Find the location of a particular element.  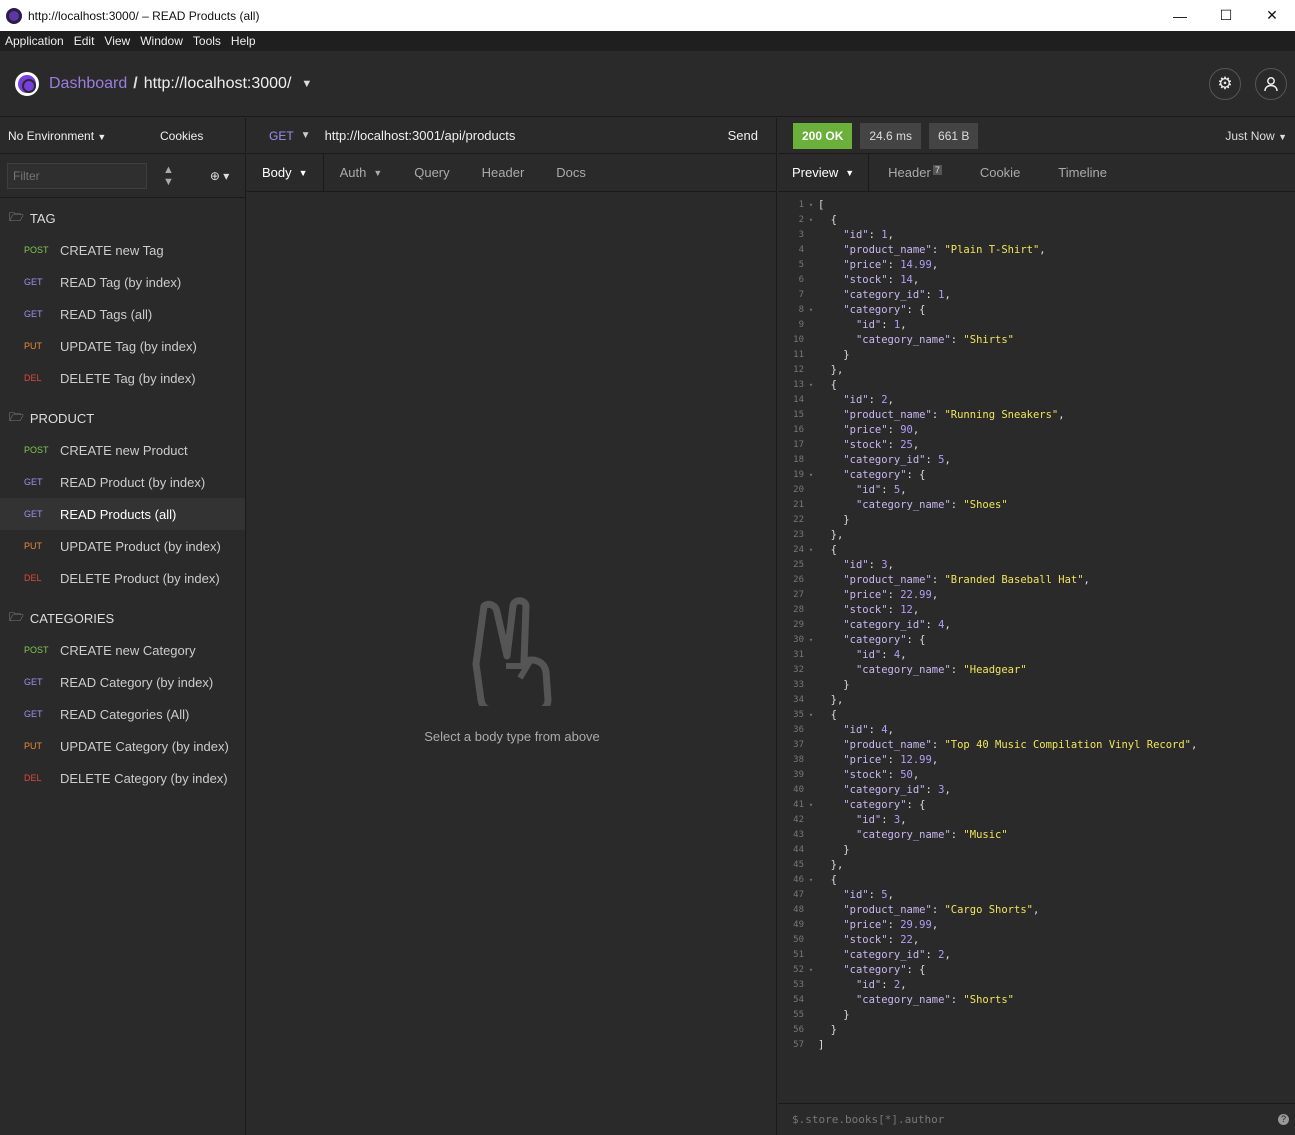

environment-select: No Environment ▼ is located at coordinates (83, 136).